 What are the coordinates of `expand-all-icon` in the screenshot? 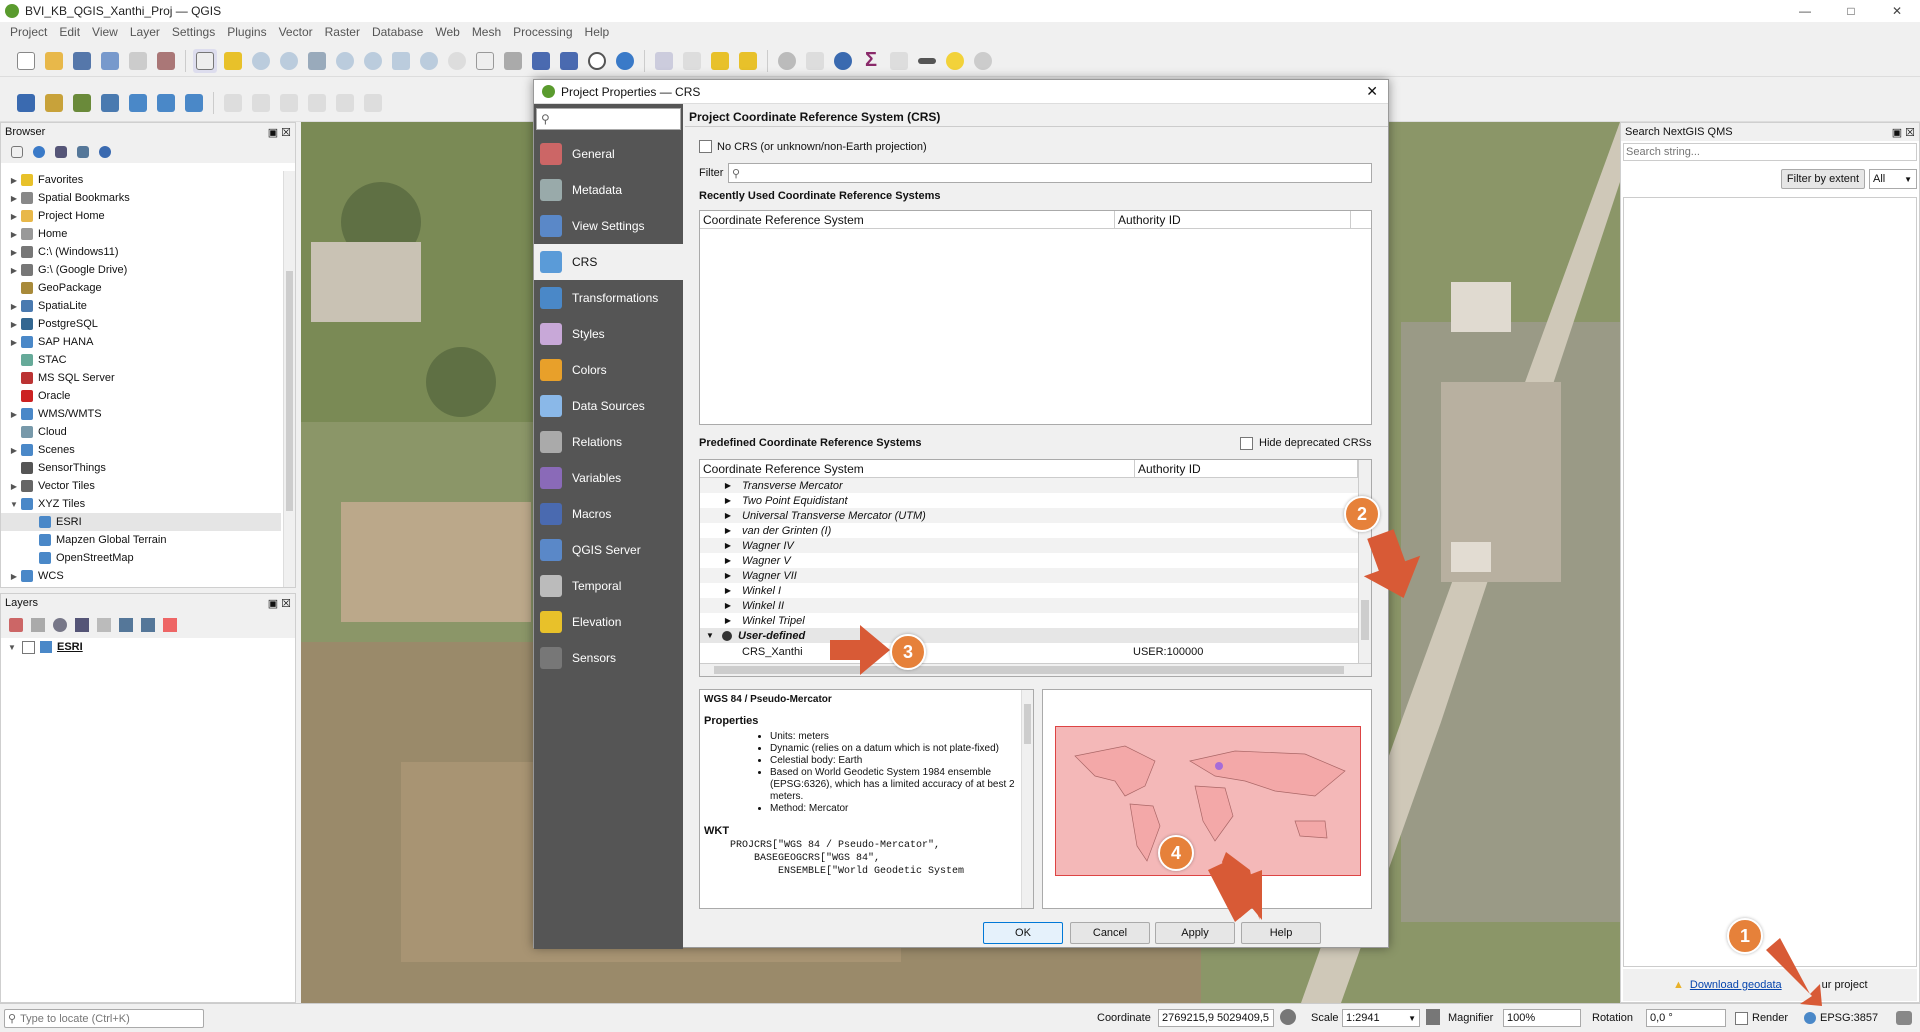 It's located at (126, 625).